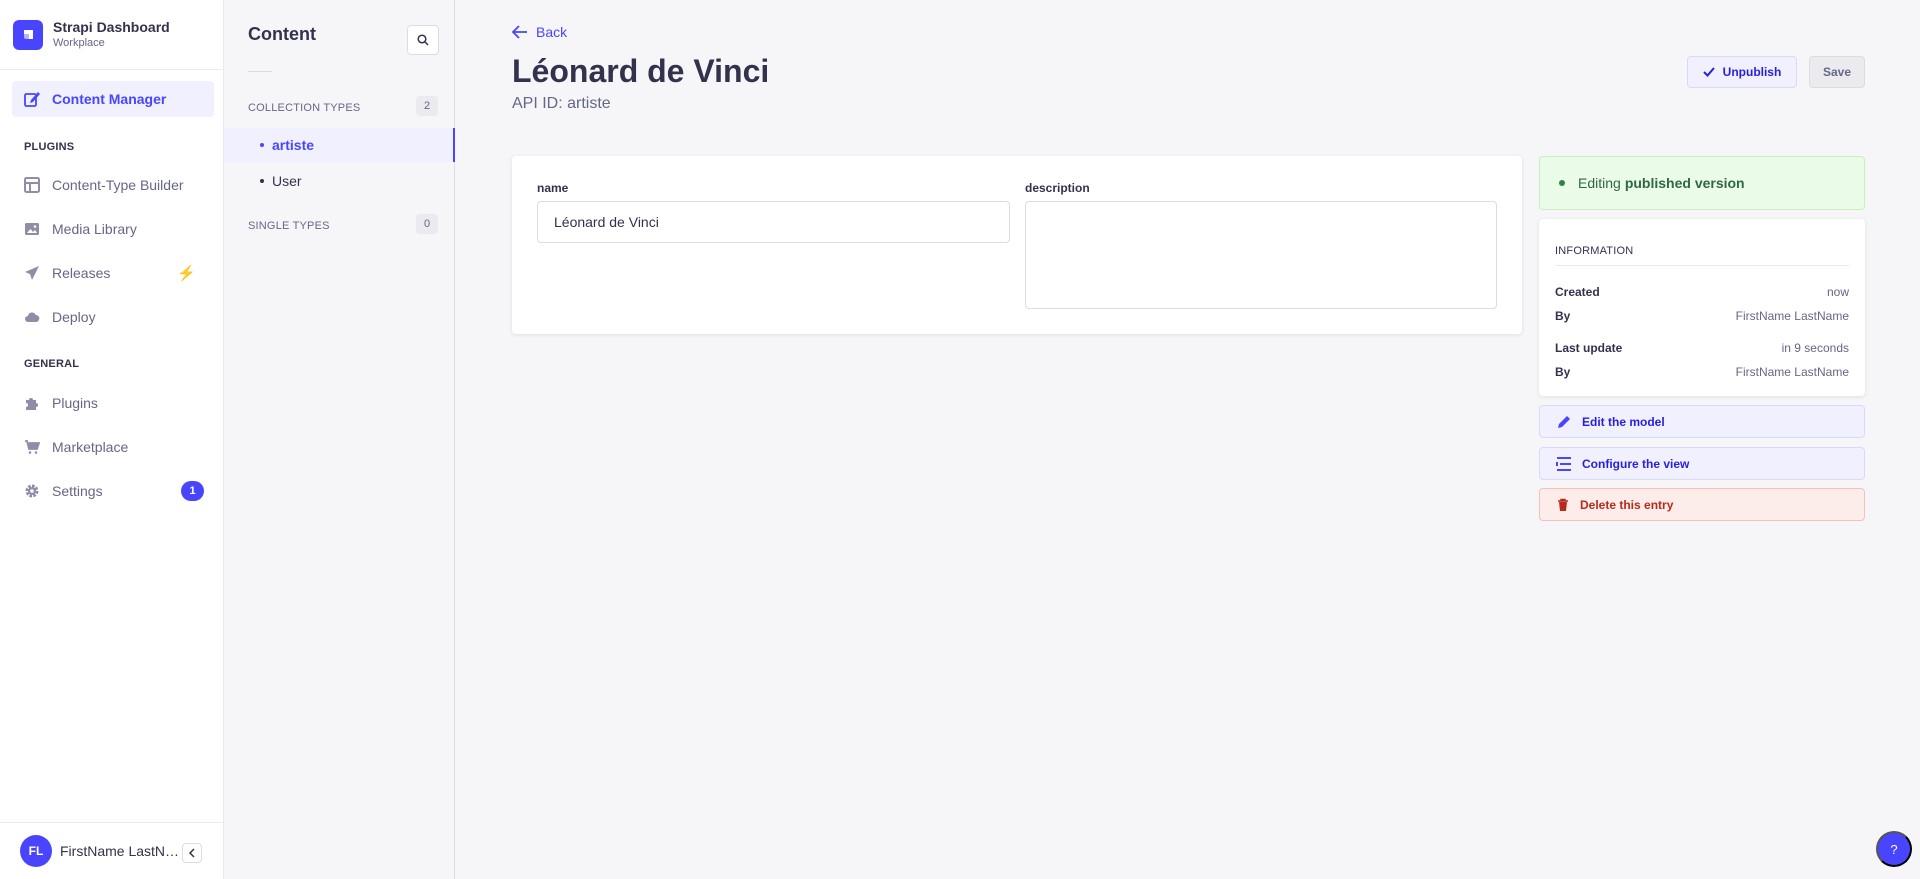 Image resolution: width=1920 pixels, height=879 pixels. Describe the element at coordinates (52, 364) in the screenshot. I see `nav-section-general: GENERAL` at that location.